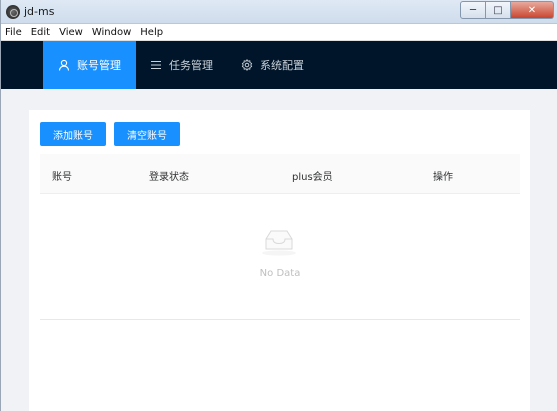 The height and width of the screenshot is (411, 557). Describe the element at coordinates (111, 32) in the screenshot. I see `menu-window: Window` at that location.